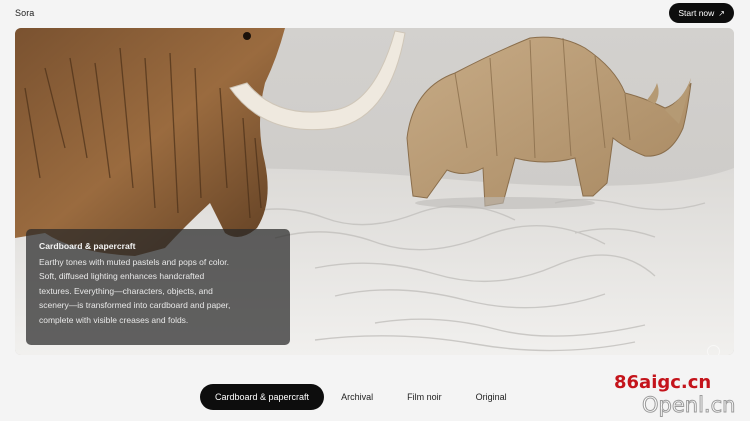 This screenshot has width=750, height=421. What do you see at coordinates (424, 397) in the screenshot?
I see `tab-film-noir: Film noir` at bounding box center [424, 397].